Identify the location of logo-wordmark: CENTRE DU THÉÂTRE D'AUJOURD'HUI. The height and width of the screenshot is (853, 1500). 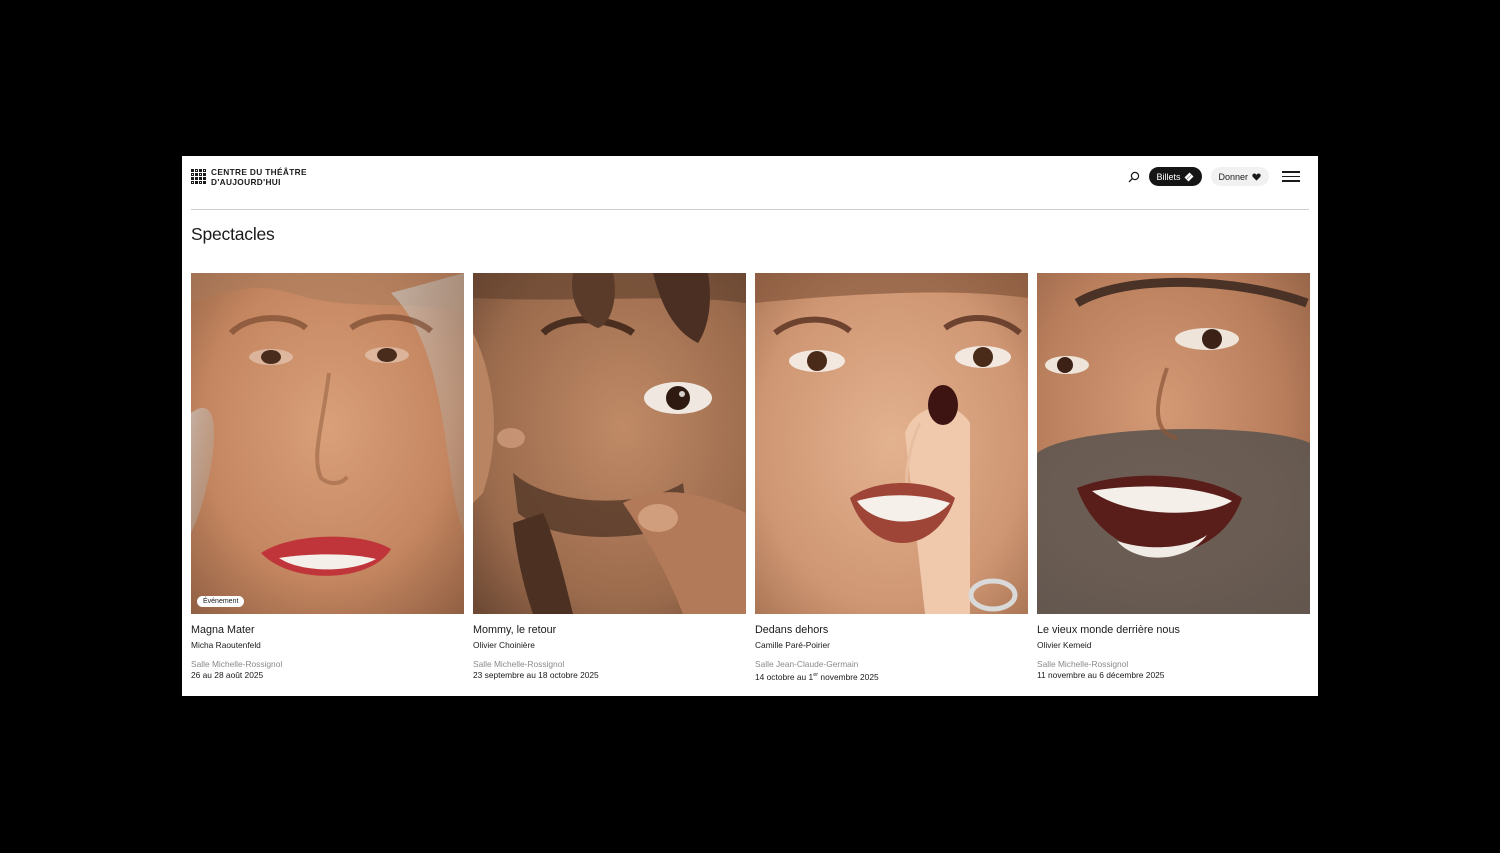
(259, 177).